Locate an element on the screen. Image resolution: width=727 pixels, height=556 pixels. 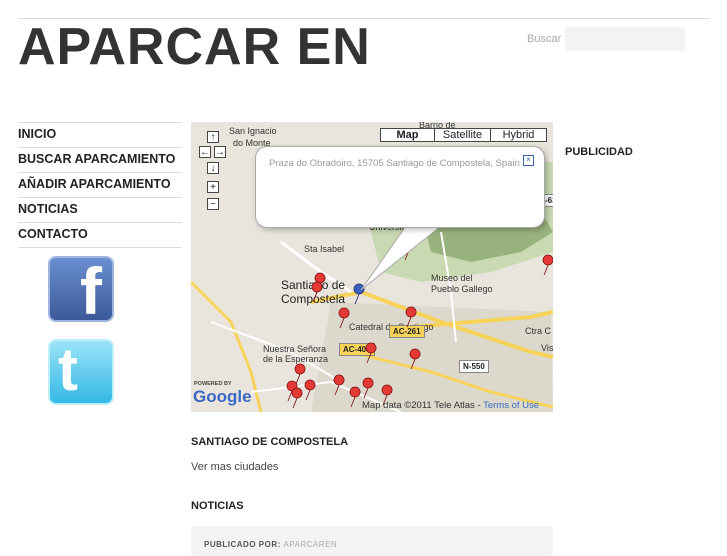
pan-right-icon: → is located at coordinates (220, 152).